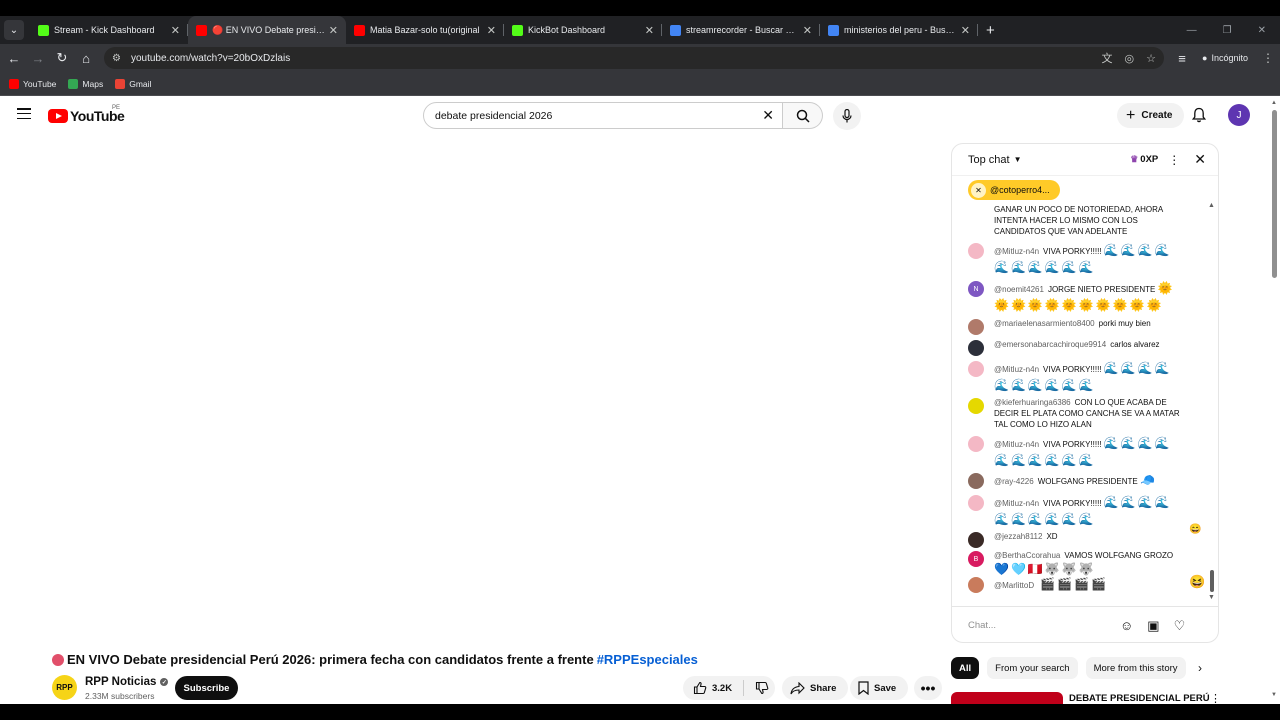 Image resolution: width=1280 pixels, height=720 pixels. What do you see at coordinates (1135, 668) in the screenshot?
I see `filter-chip: More from this story` at bounding box center [1135, 668].